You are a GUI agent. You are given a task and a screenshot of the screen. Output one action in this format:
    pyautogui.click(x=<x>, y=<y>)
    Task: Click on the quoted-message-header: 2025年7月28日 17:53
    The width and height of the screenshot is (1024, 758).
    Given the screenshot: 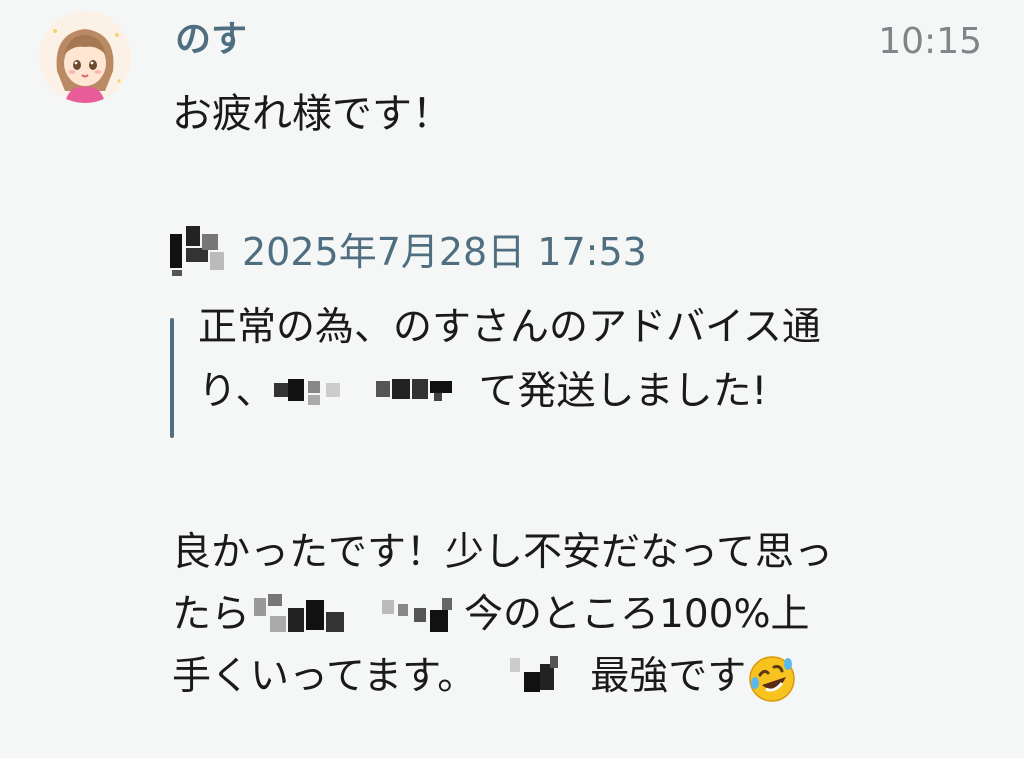 What is the action you would take?
    pyautogui.click(x=407, y=252)
    